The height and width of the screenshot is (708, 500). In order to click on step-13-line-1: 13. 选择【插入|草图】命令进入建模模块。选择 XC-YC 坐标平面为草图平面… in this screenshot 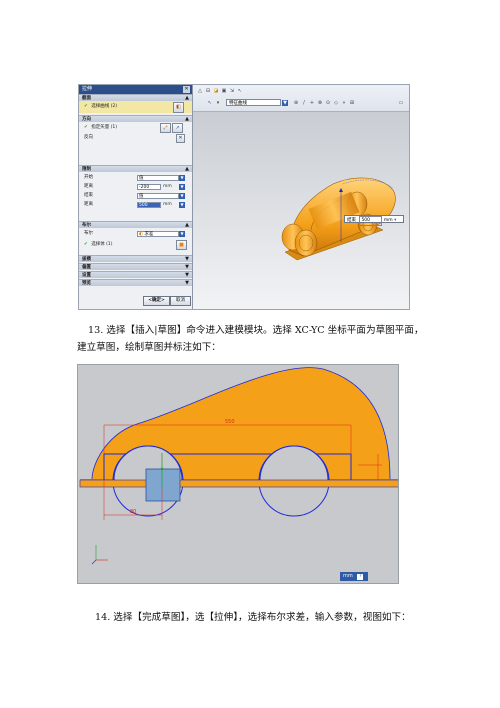, I will do `click(256, 330)`.